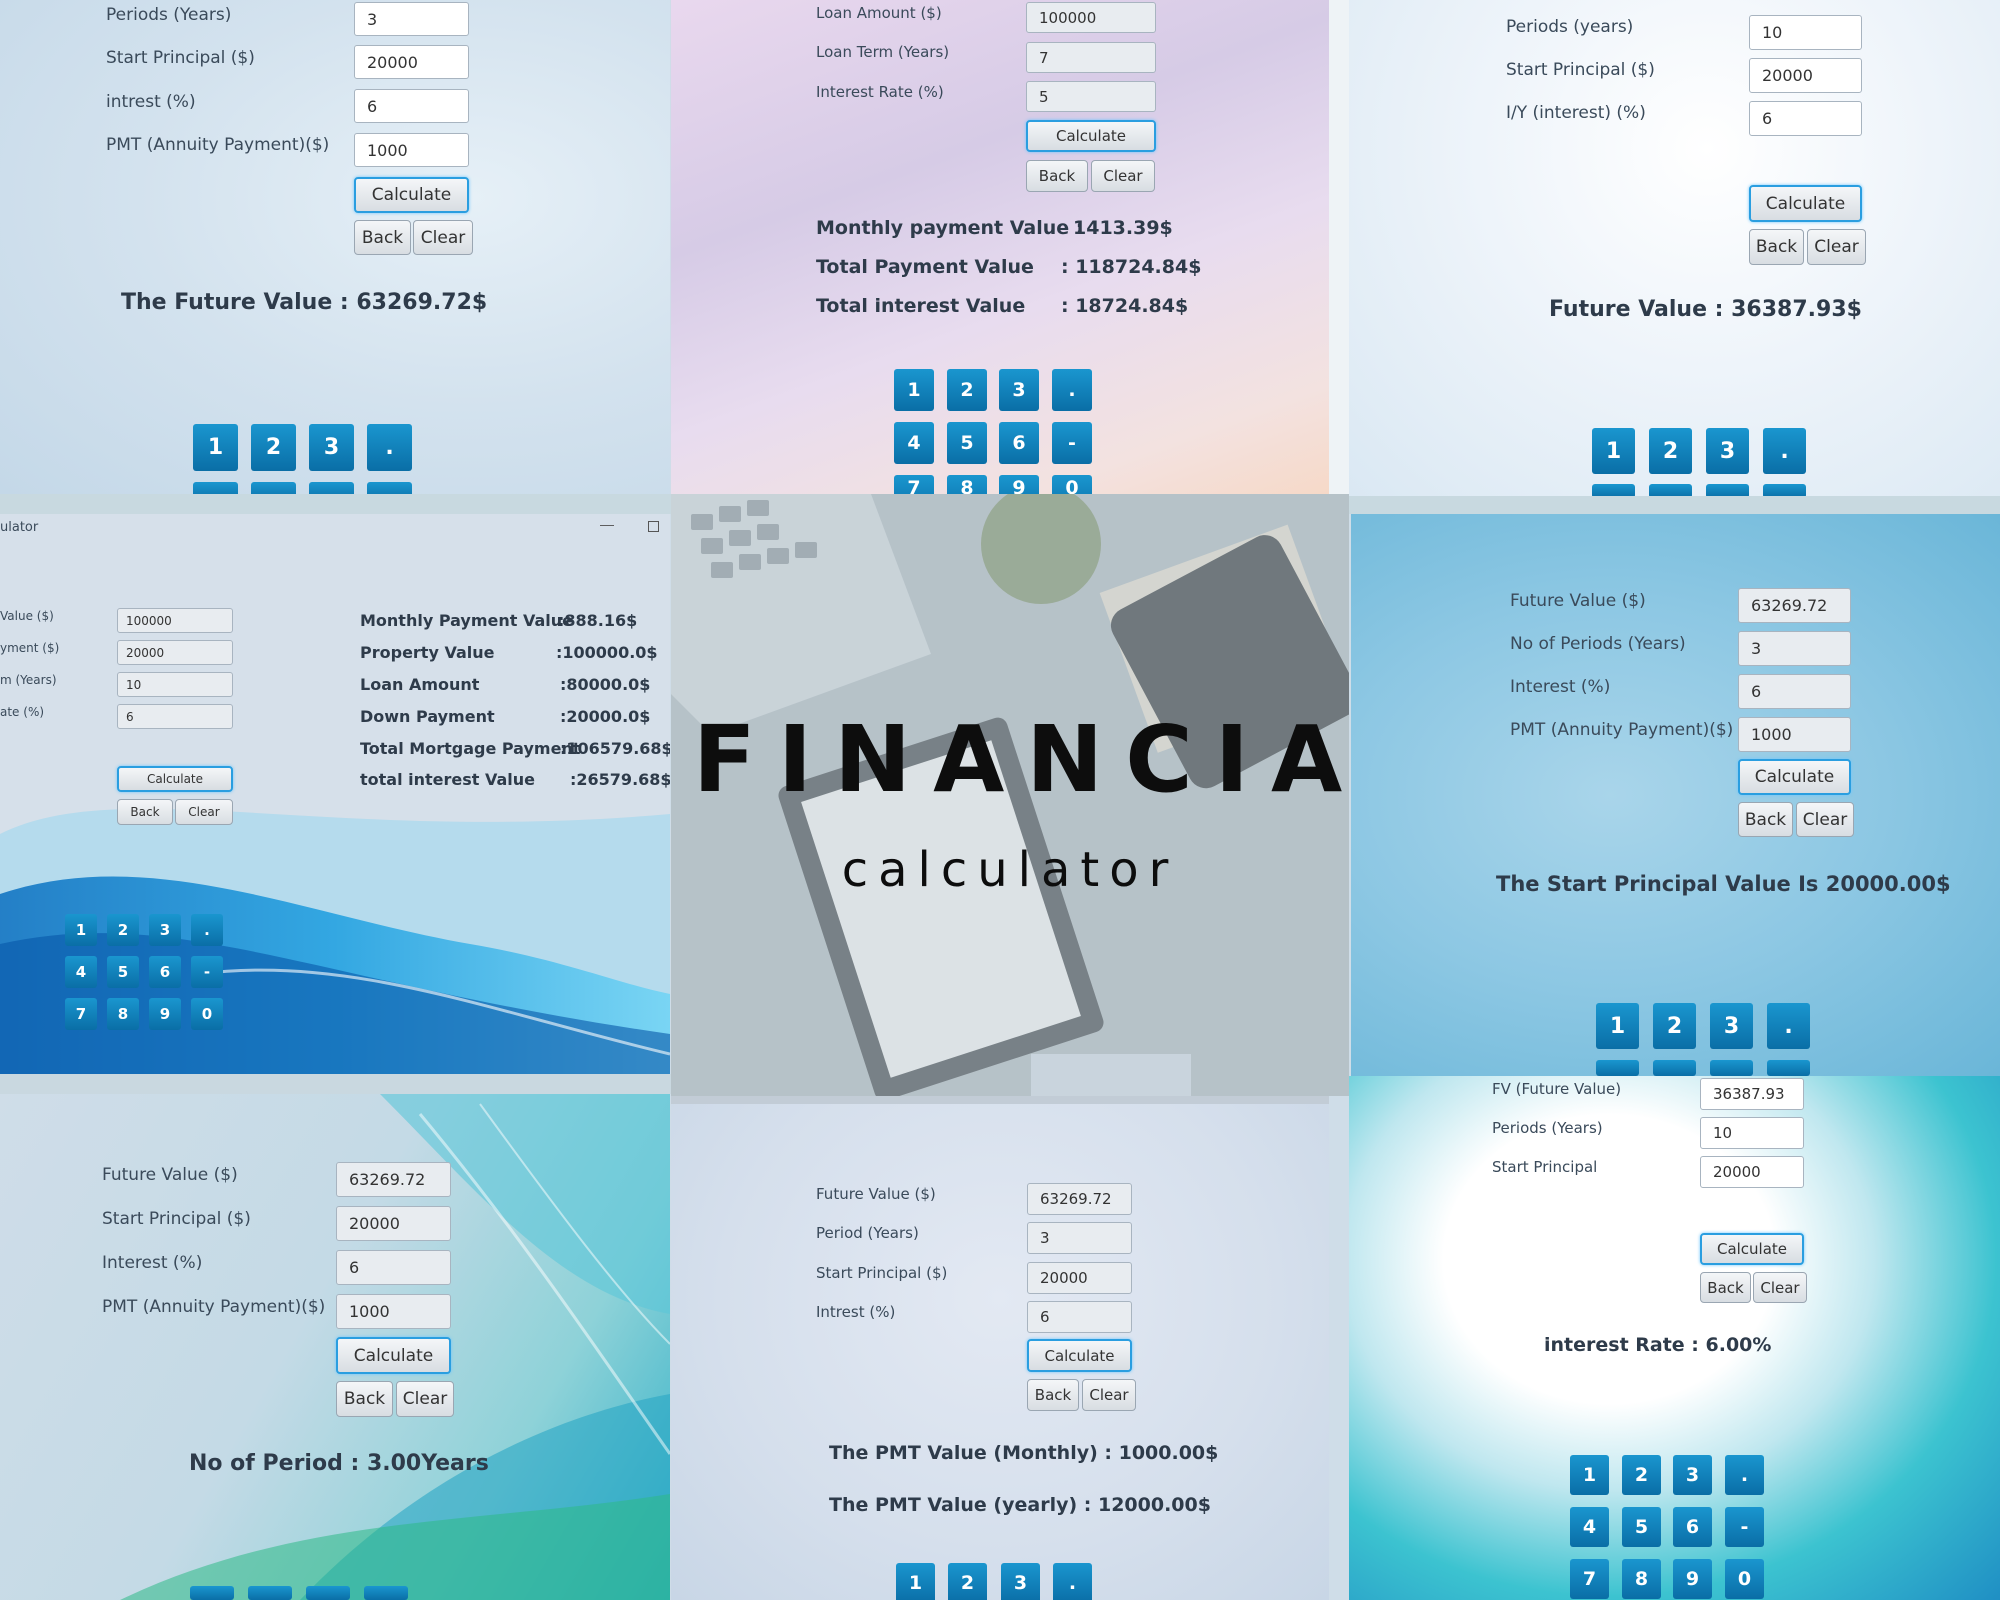 The width and height of the screenshot is (2000, 1600). What do you see at coordinates (1091, 57) in the screenshot?
I see `loan-term-input: 7` at bounding box center [1091, 57].